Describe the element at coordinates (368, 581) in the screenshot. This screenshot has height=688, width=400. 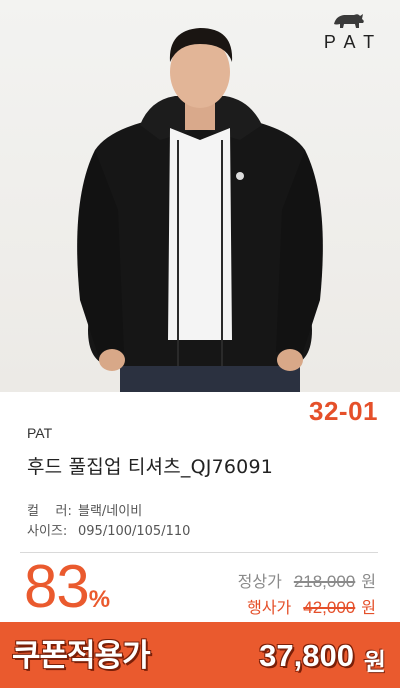
I see `regular-price-unit: 원` at that location.